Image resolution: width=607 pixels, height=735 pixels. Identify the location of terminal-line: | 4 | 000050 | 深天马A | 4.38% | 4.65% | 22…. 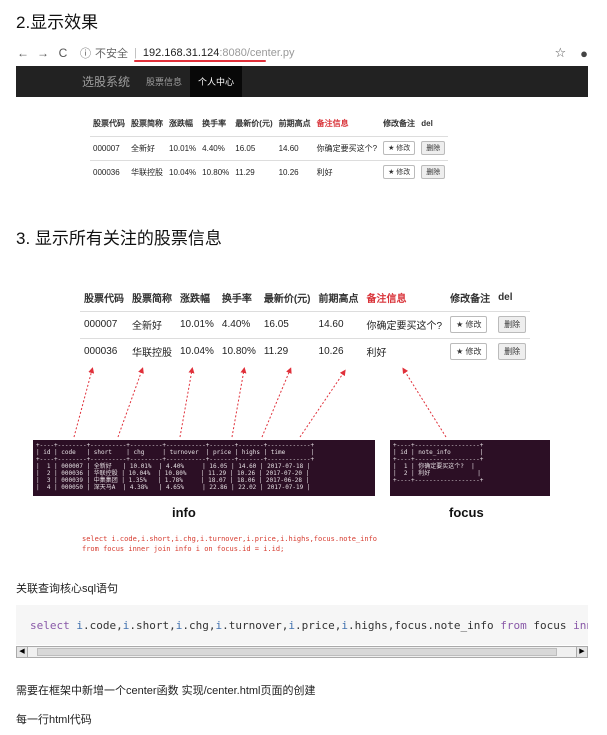
(173, 487).